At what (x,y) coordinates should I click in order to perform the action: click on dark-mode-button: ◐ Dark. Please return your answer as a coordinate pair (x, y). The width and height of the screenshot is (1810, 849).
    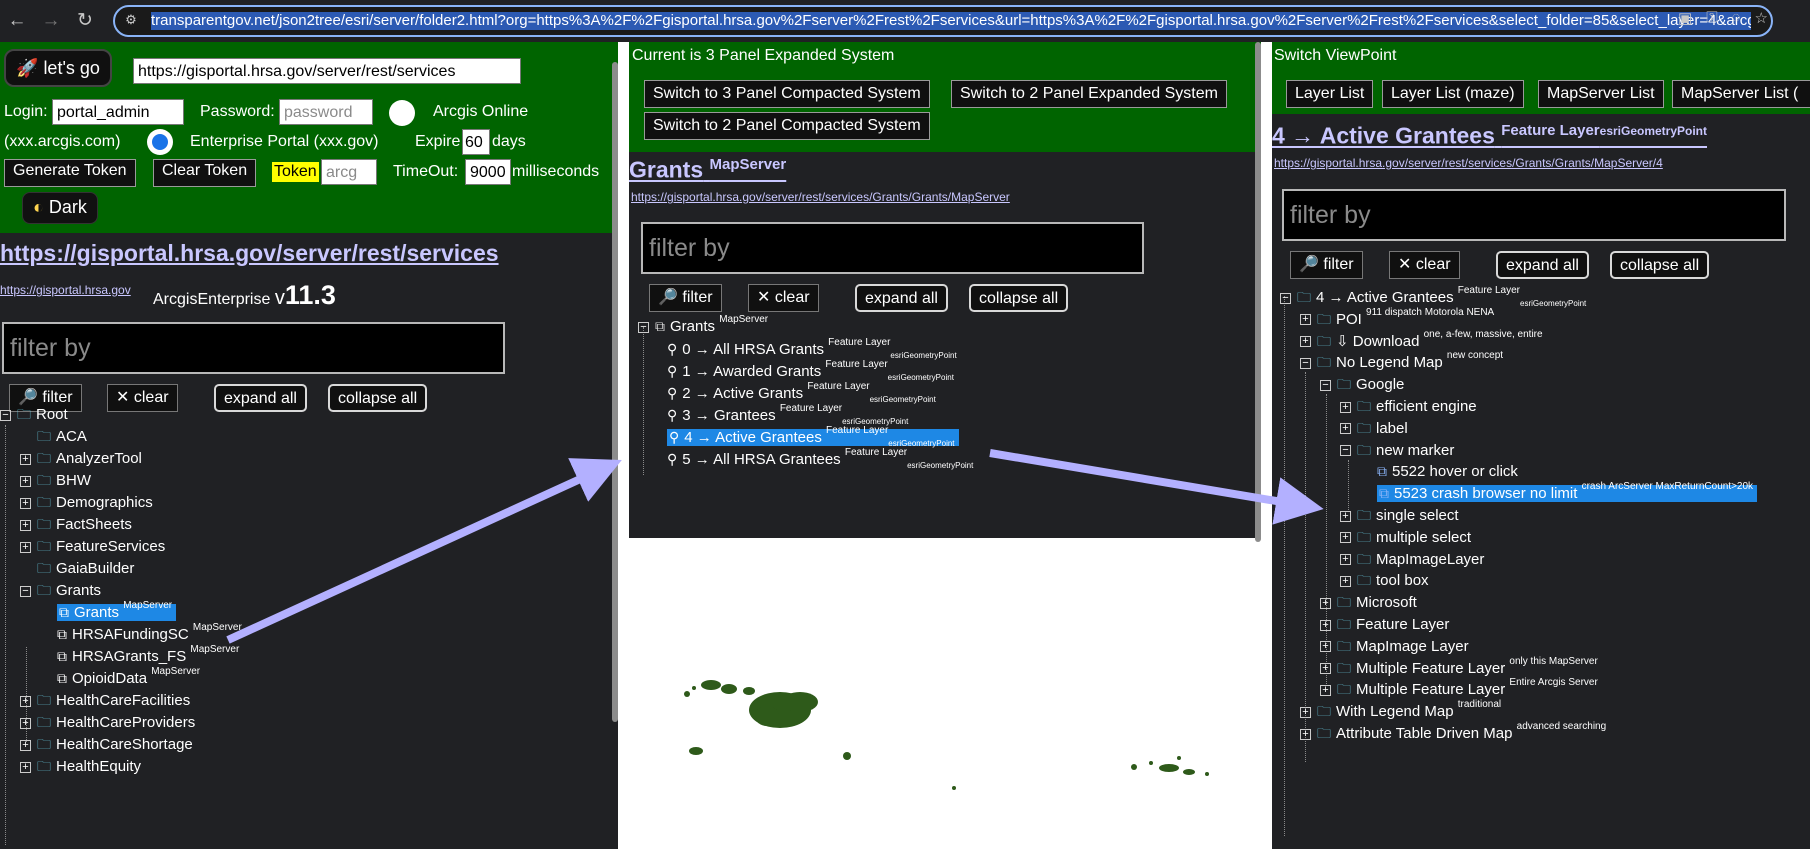
    Looking at the image, I should click on (60, 208).